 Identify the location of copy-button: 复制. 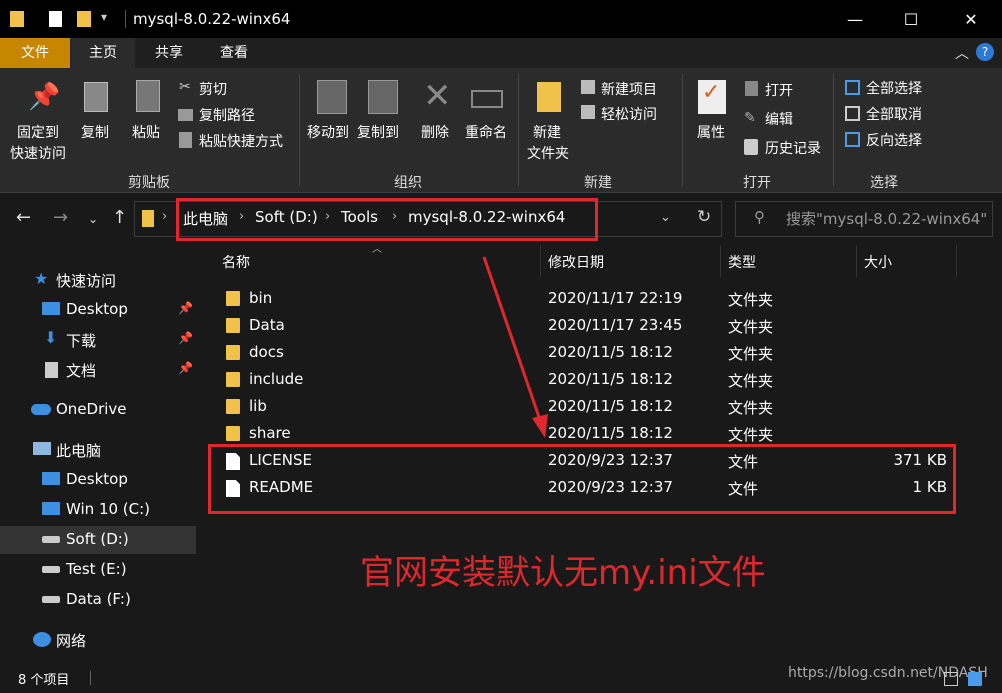
(95, 132).